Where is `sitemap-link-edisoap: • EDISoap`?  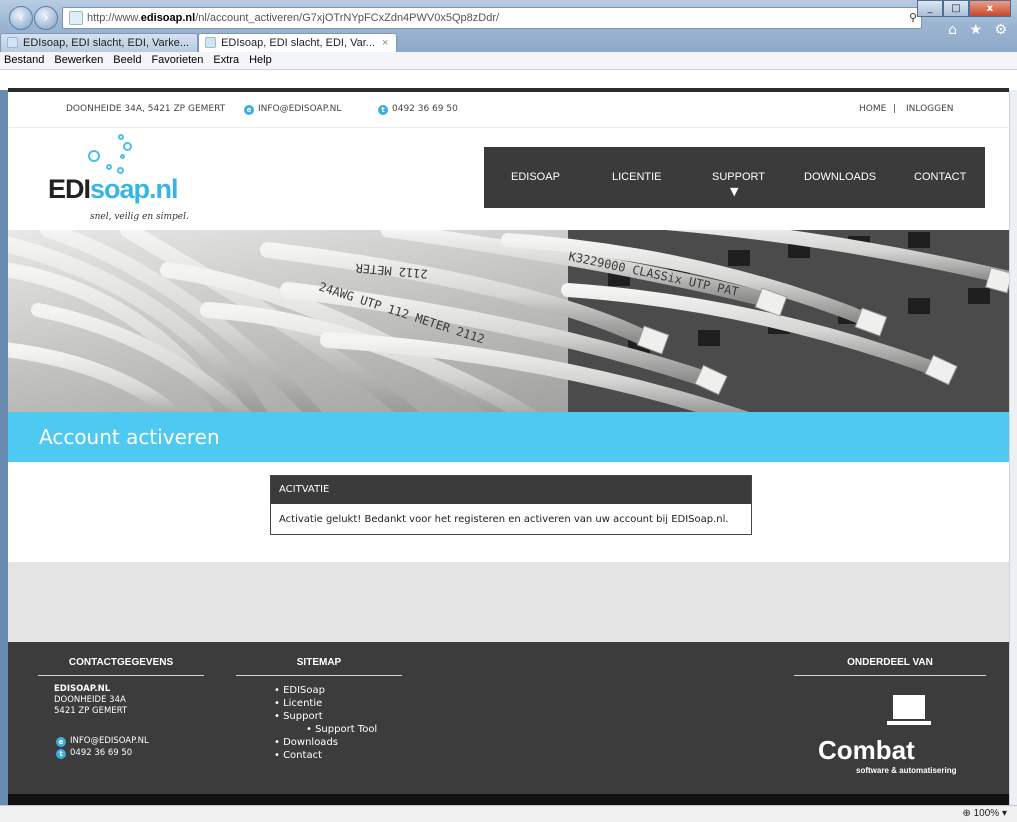
sitemap-link-edisoap: • EDISoap is located at coordinates (299, 690).